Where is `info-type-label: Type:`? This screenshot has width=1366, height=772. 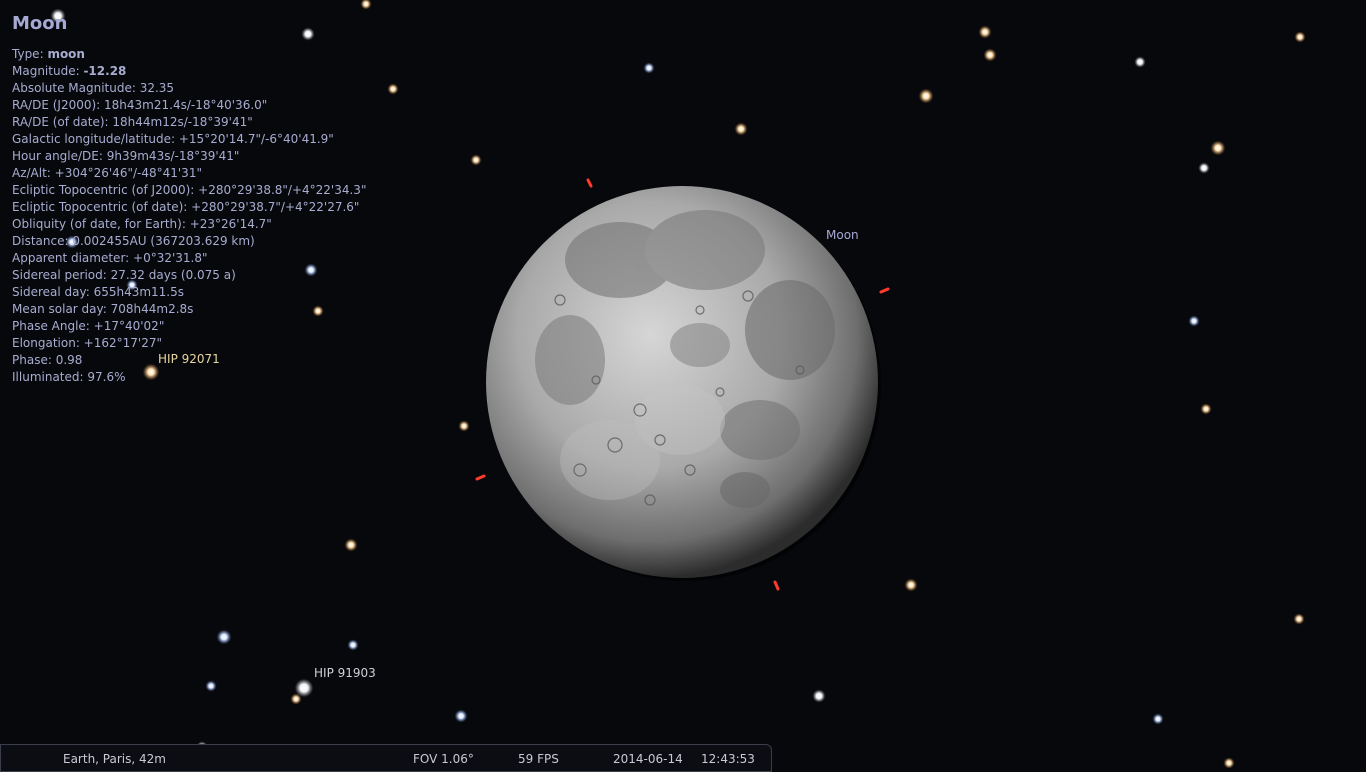
info-type-label: Type: is located at coordinates (28, 54).